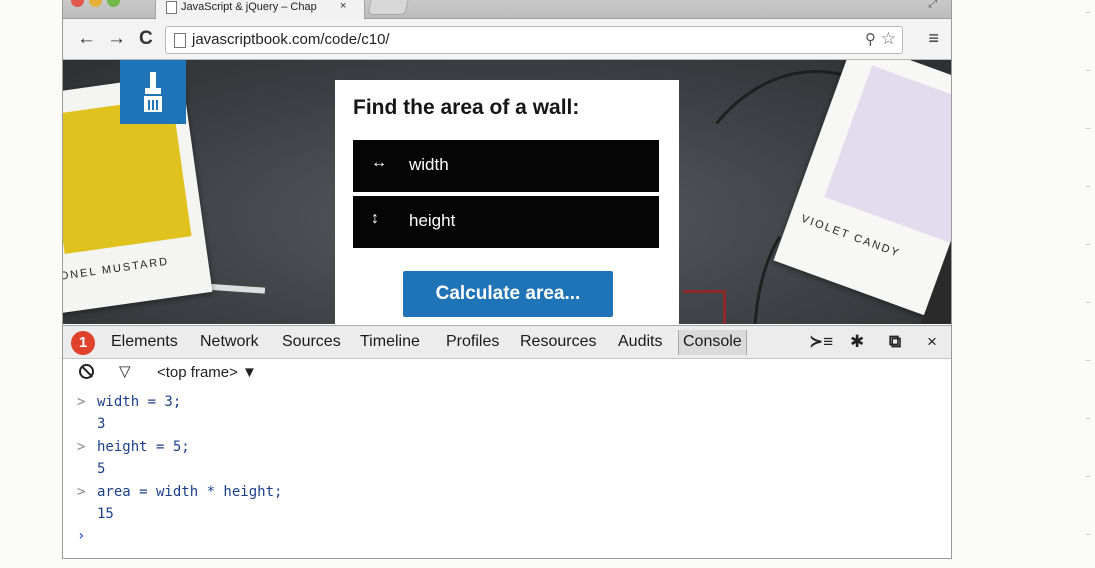 The image size is (1095, 568). What do you see at coordinates (507, 405) in the screenshot?
I see `console-input-line: > width = 3;` at bounding box center [507, 405].